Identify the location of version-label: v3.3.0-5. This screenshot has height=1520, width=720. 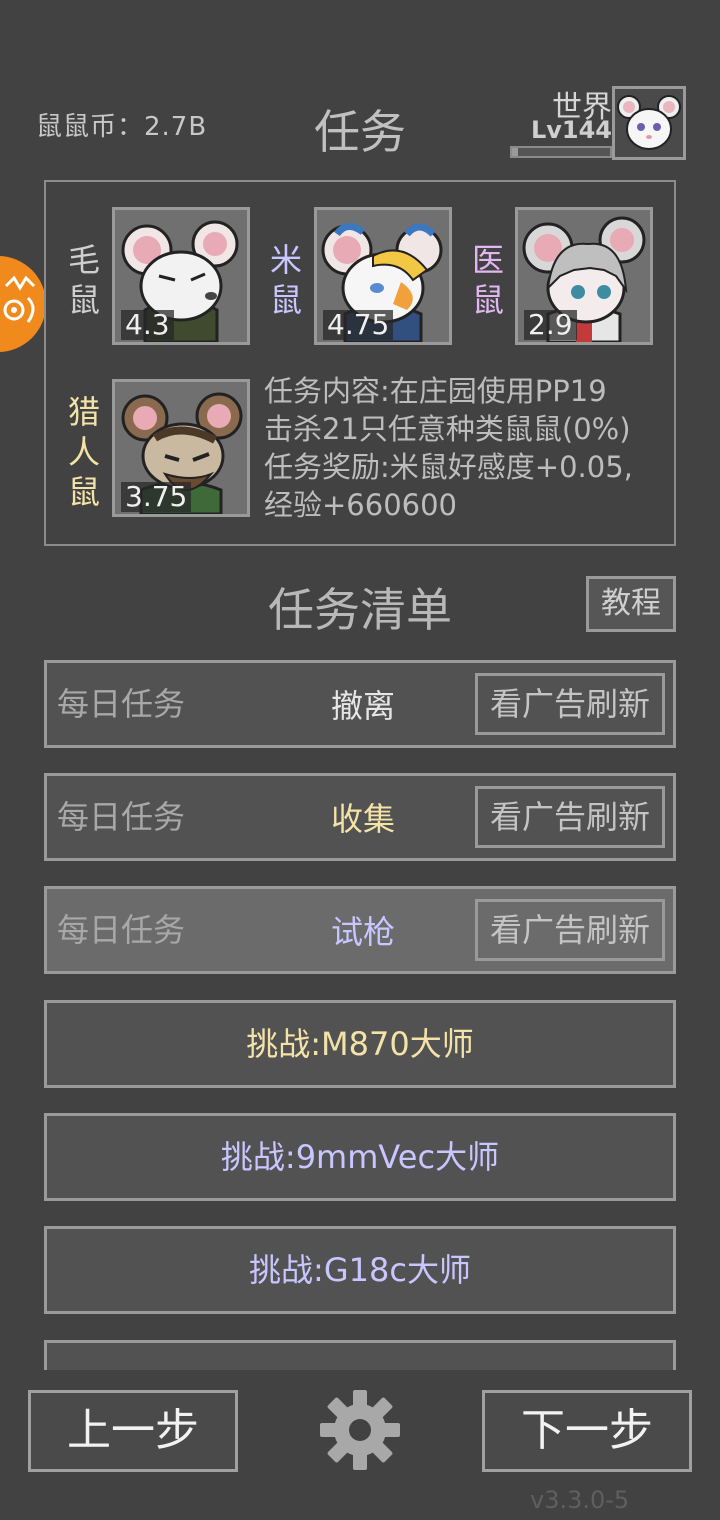
(580, 1500).